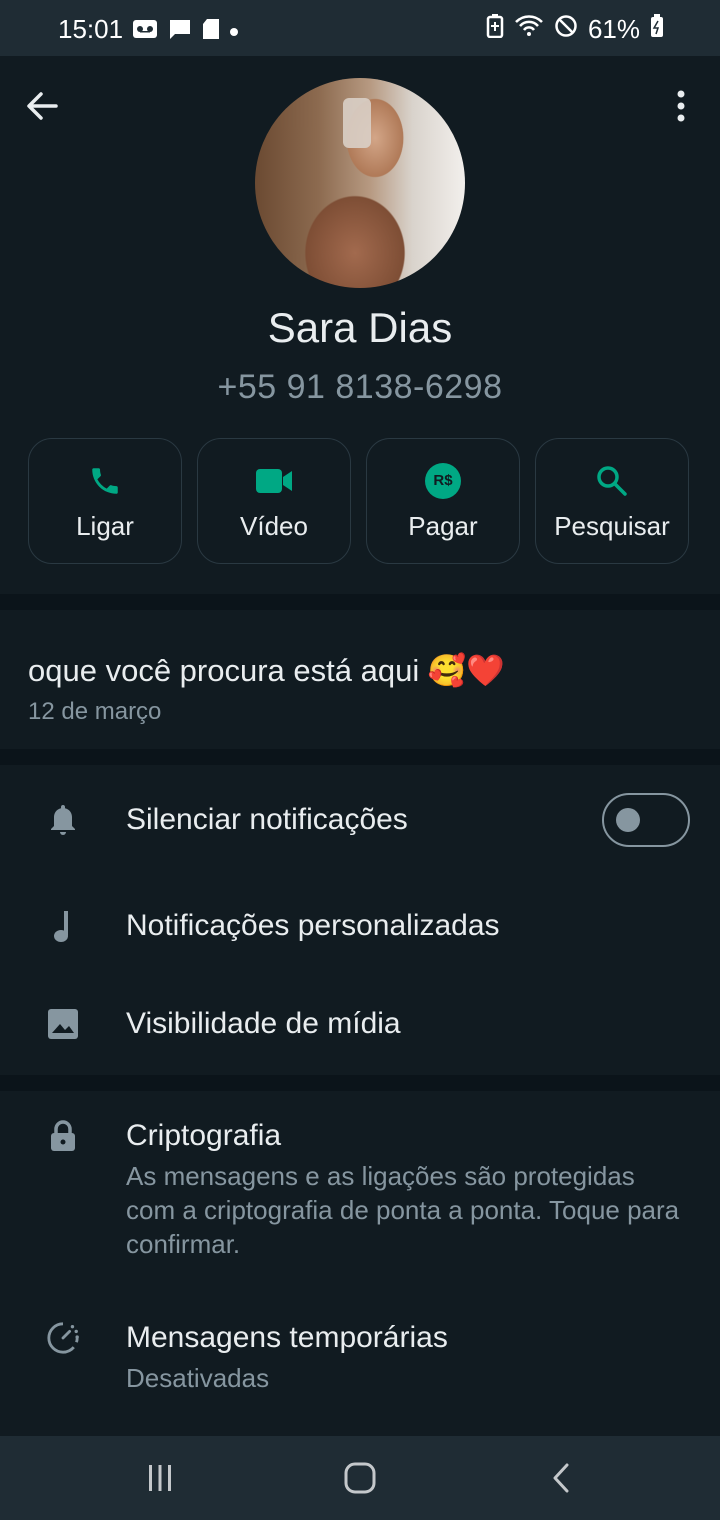  What do you see at coordinates (443, 525) in the screenshot?
I see `pay-label: Pagar` at bounding box center [443, 525].